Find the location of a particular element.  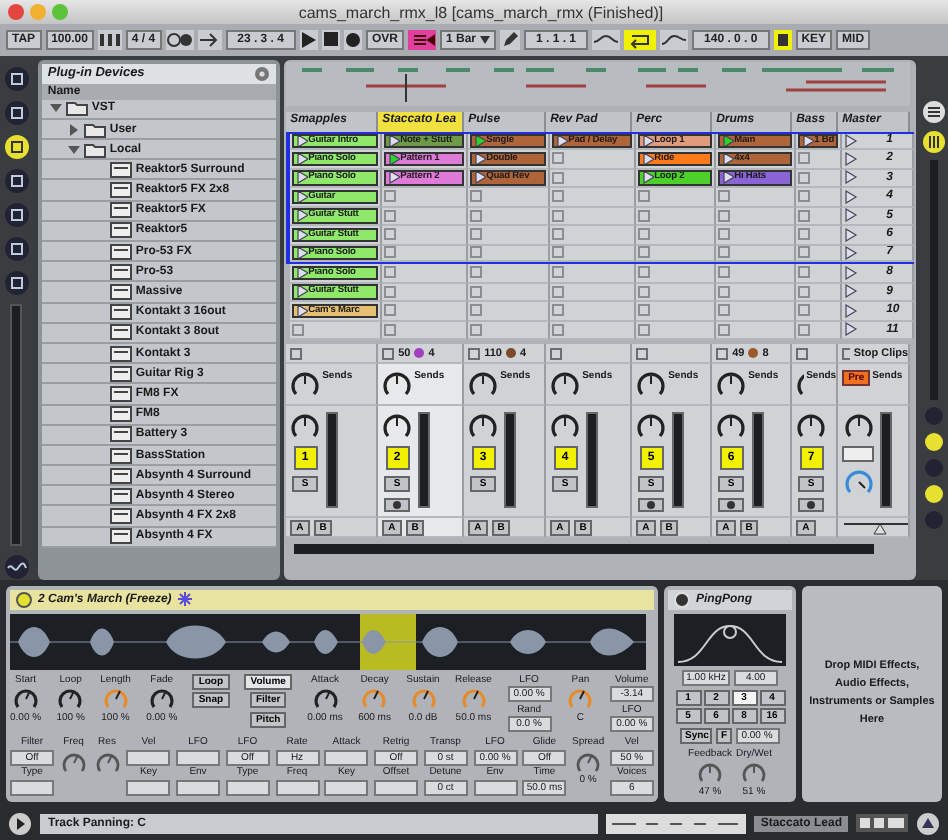

draw-mode-icon is located at coordinates (421, 40).